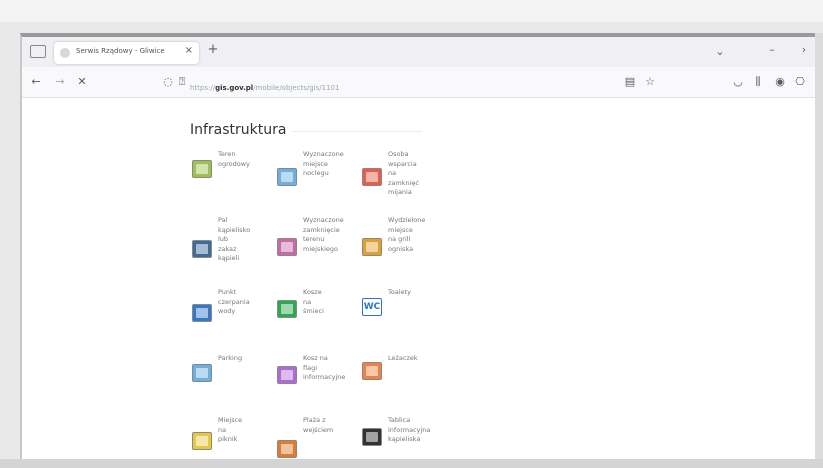 The width and height of the screenshot is (823, 468). I want to click on infrastructure-item-label: Tablica informacyjna kąpieliska, so click(409, 429).